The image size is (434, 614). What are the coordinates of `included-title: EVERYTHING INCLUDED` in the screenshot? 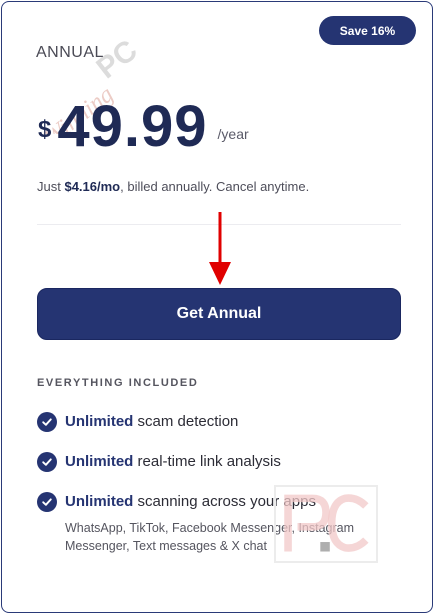 It's located at (118, 383).